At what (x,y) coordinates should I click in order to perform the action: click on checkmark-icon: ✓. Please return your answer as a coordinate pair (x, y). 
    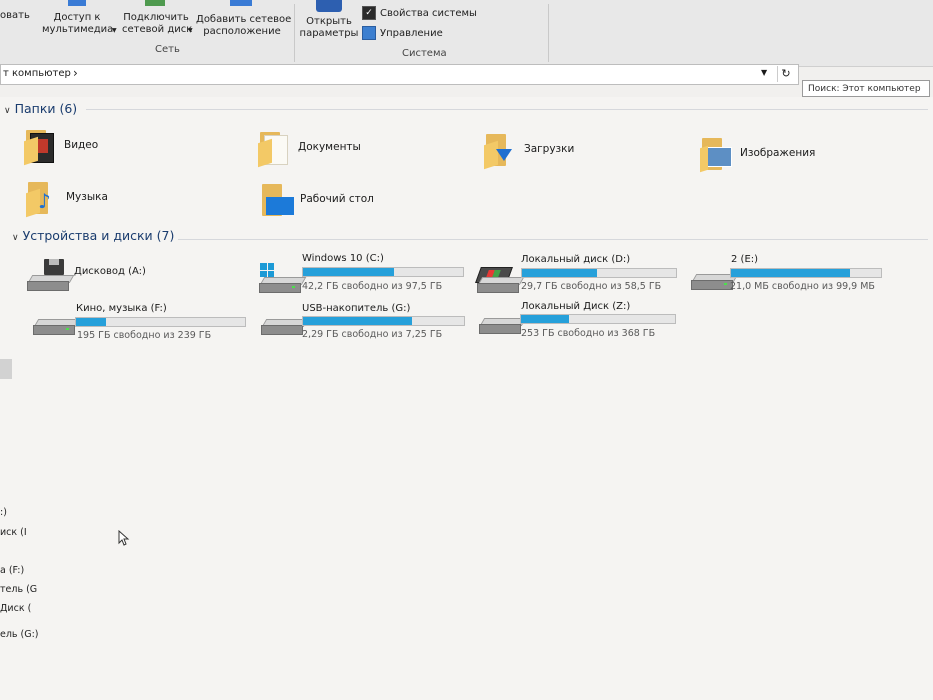
    Looking at the image, I should click on (369, 13).